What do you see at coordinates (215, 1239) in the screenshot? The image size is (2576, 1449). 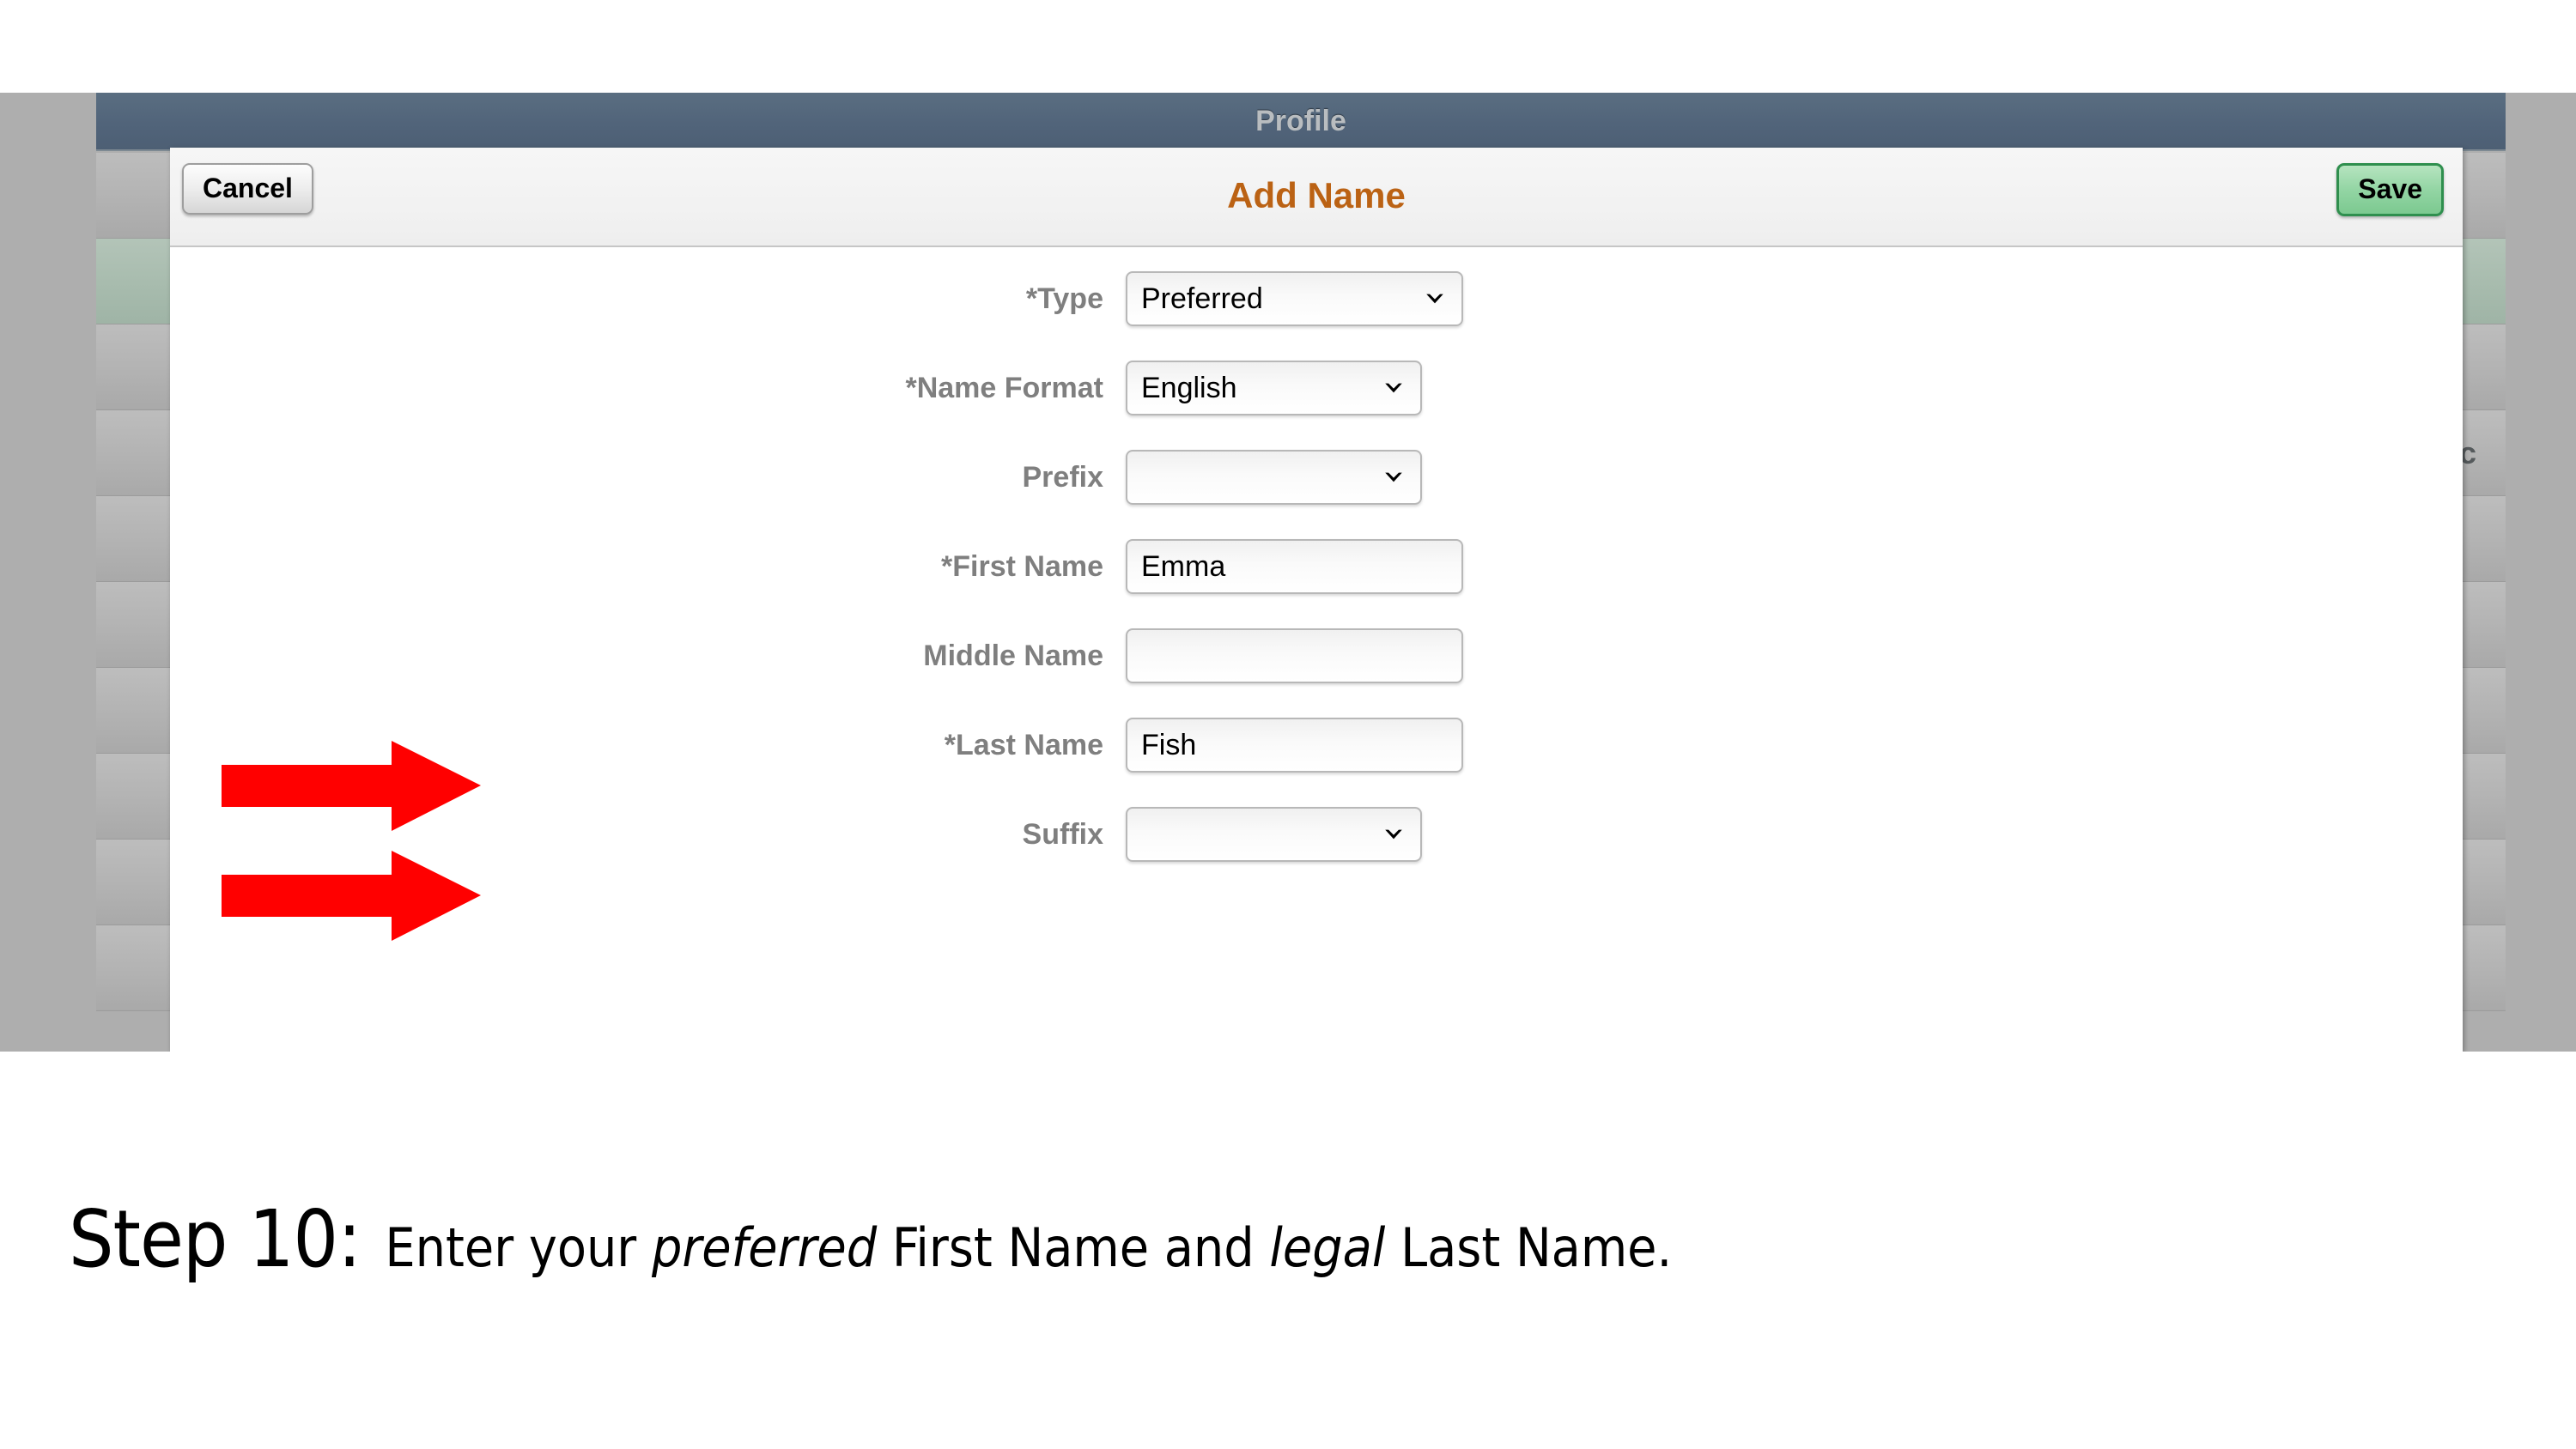 I see `caption-step-label: Step 10:` at bounding box center [215, 1239].